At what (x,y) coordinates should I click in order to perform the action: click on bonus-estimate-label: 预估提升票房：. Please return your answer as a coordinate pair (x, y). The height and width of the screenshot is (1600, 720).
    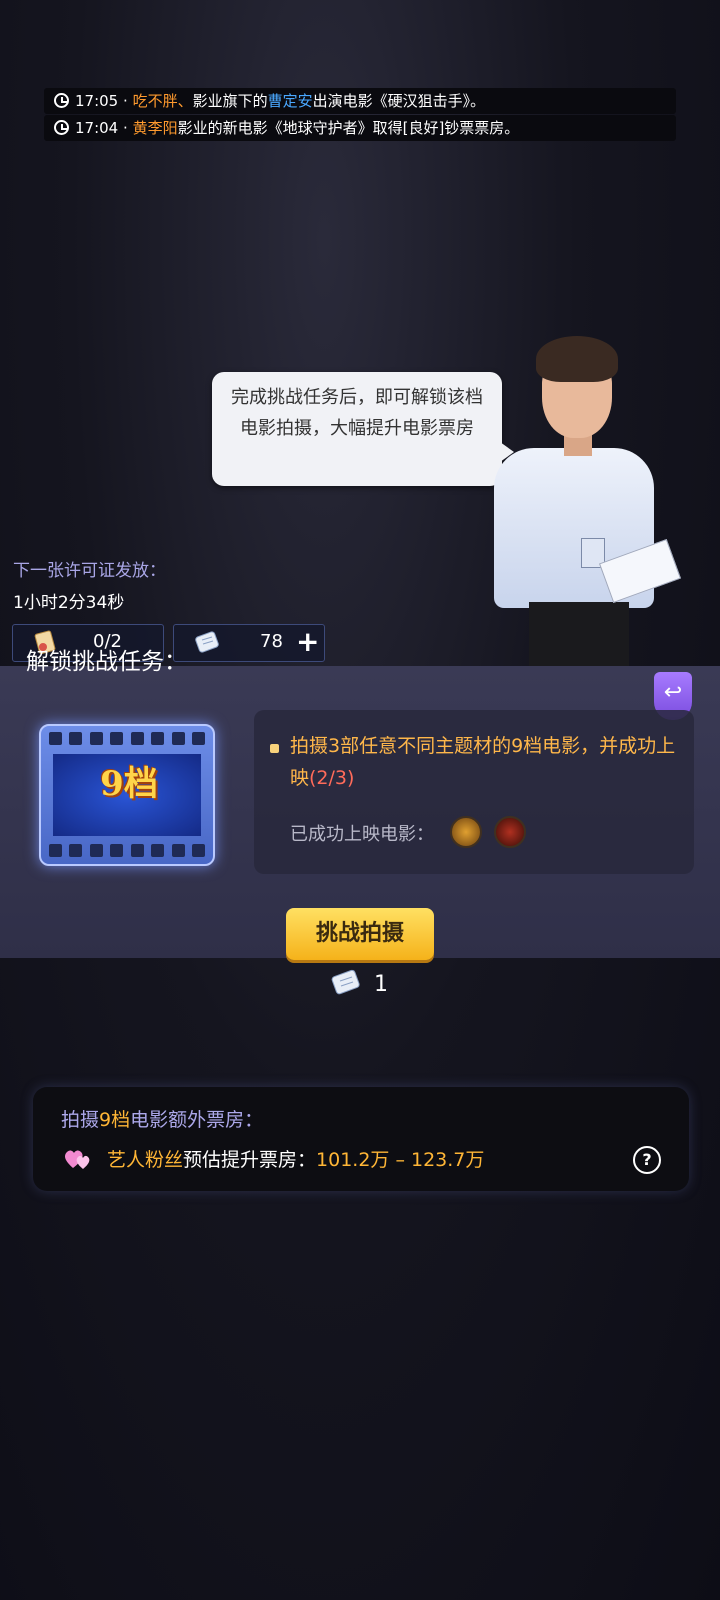
    Looking at the image, I should click on (250, 1160).